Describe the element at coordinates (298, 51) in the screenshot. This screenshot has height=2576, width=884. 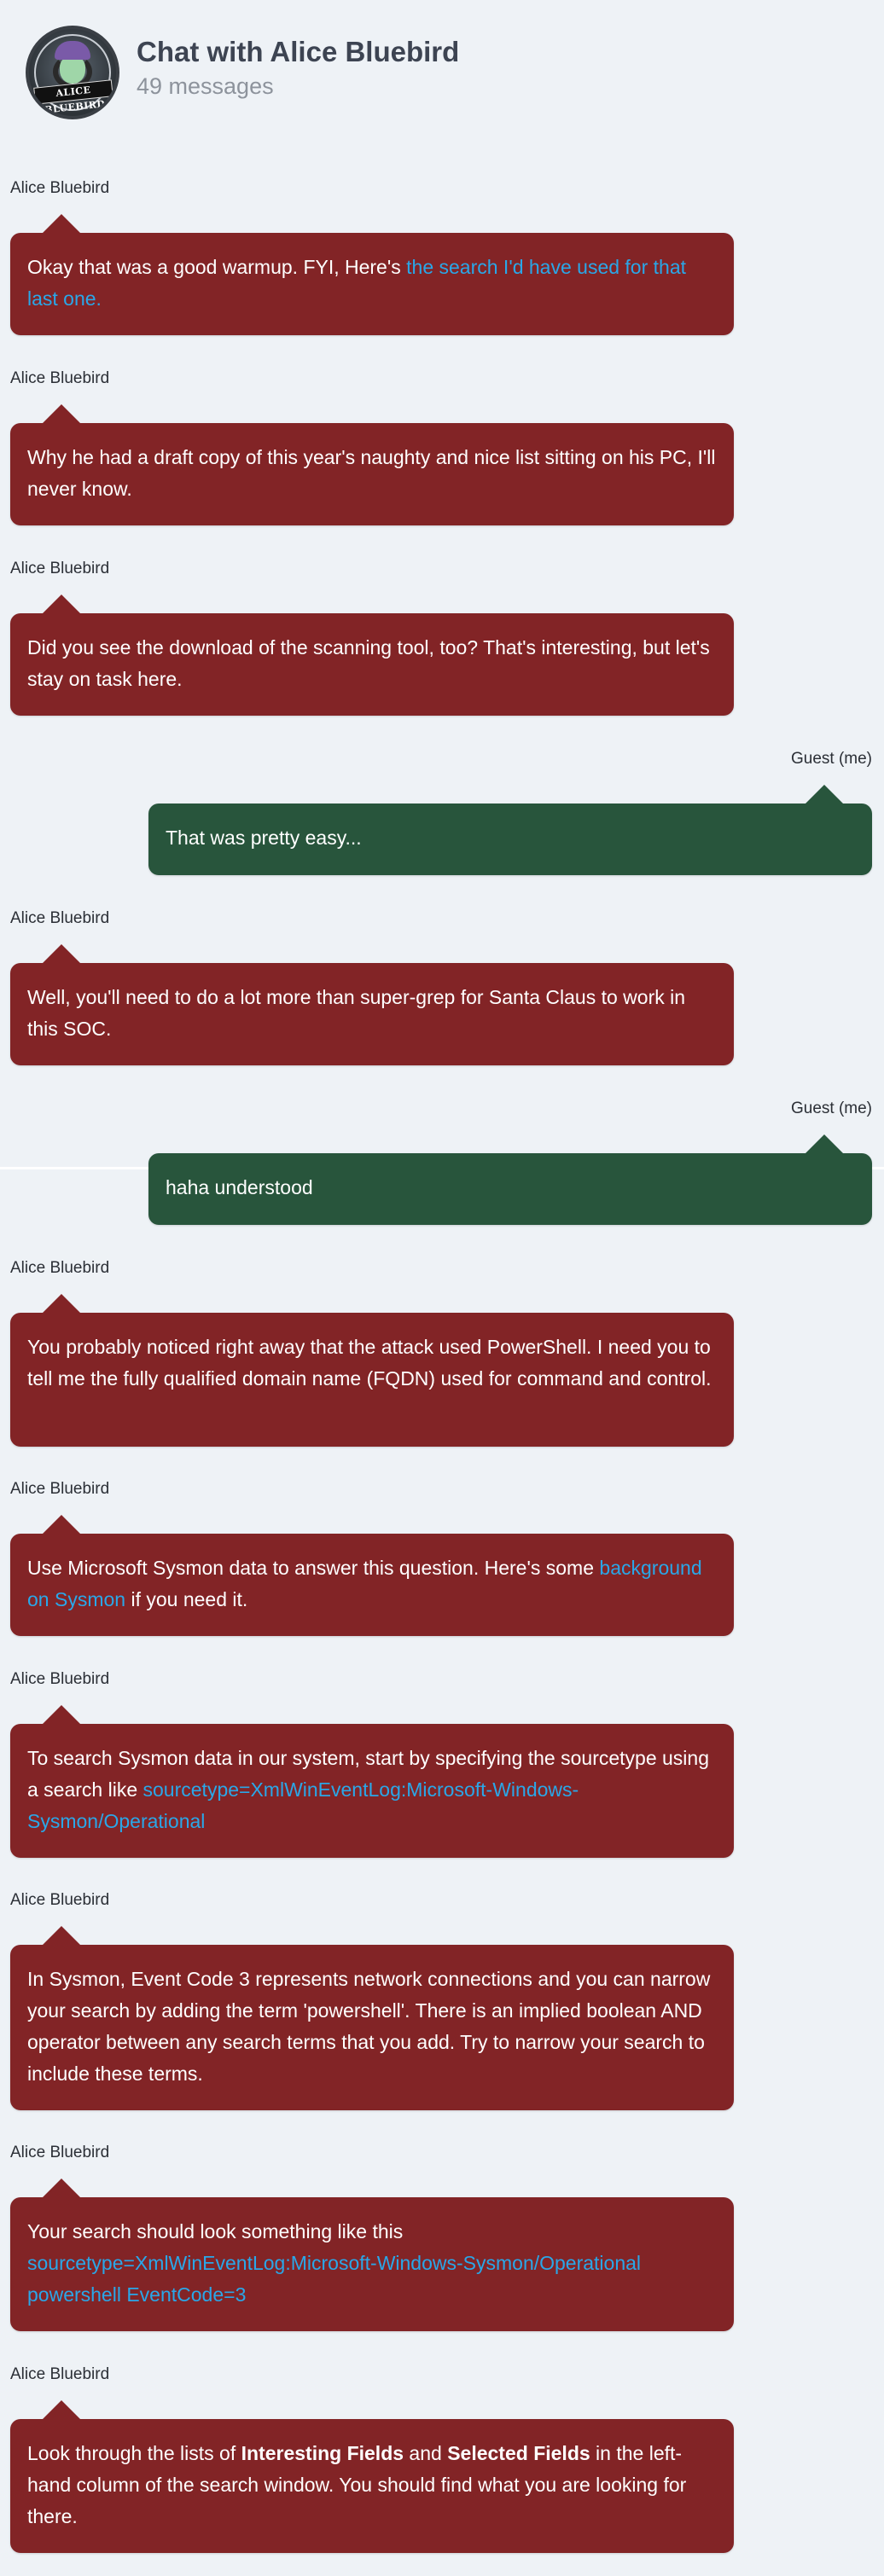
I see `page-title: Chat with Alice Bluebird` at that location.